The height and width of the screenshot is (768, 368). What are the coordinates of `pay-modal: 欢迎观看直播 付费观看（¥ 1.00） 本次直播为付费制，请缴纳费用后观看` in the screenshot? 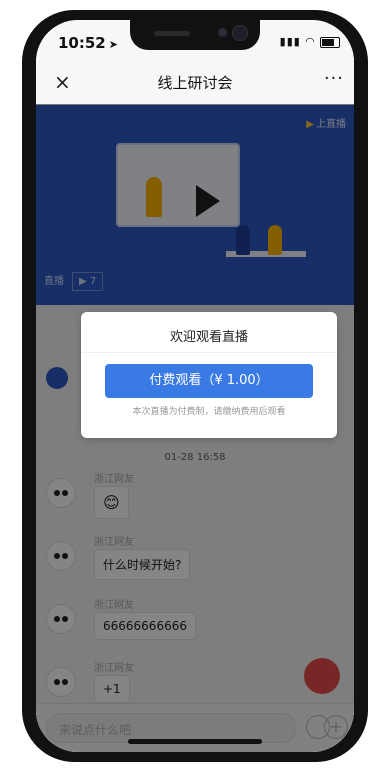 It's located at (209, 375).